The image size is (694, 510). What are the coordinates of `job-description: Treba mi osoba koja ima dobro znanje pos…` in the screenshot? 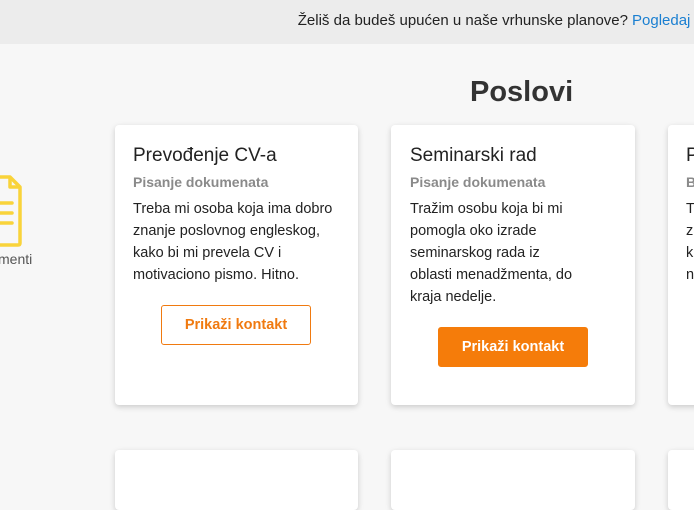 It's located at (233, 242).